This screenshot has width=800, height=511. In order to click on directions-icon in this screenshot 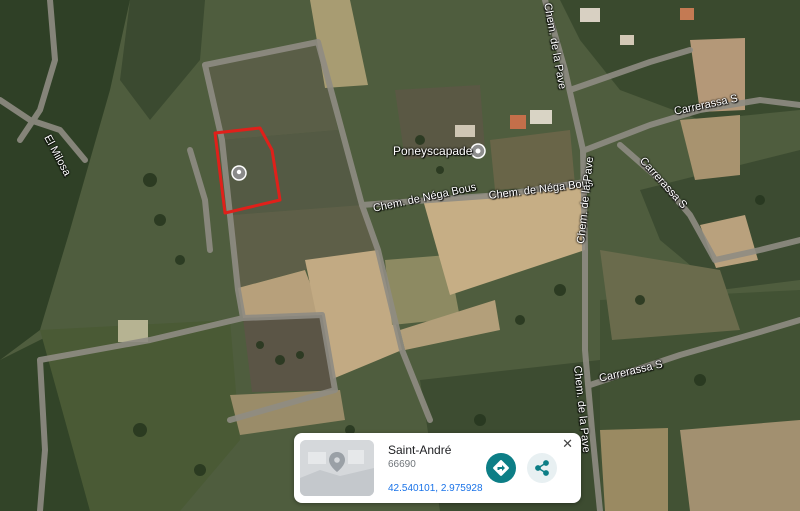, I will do `click(501, 468)`.